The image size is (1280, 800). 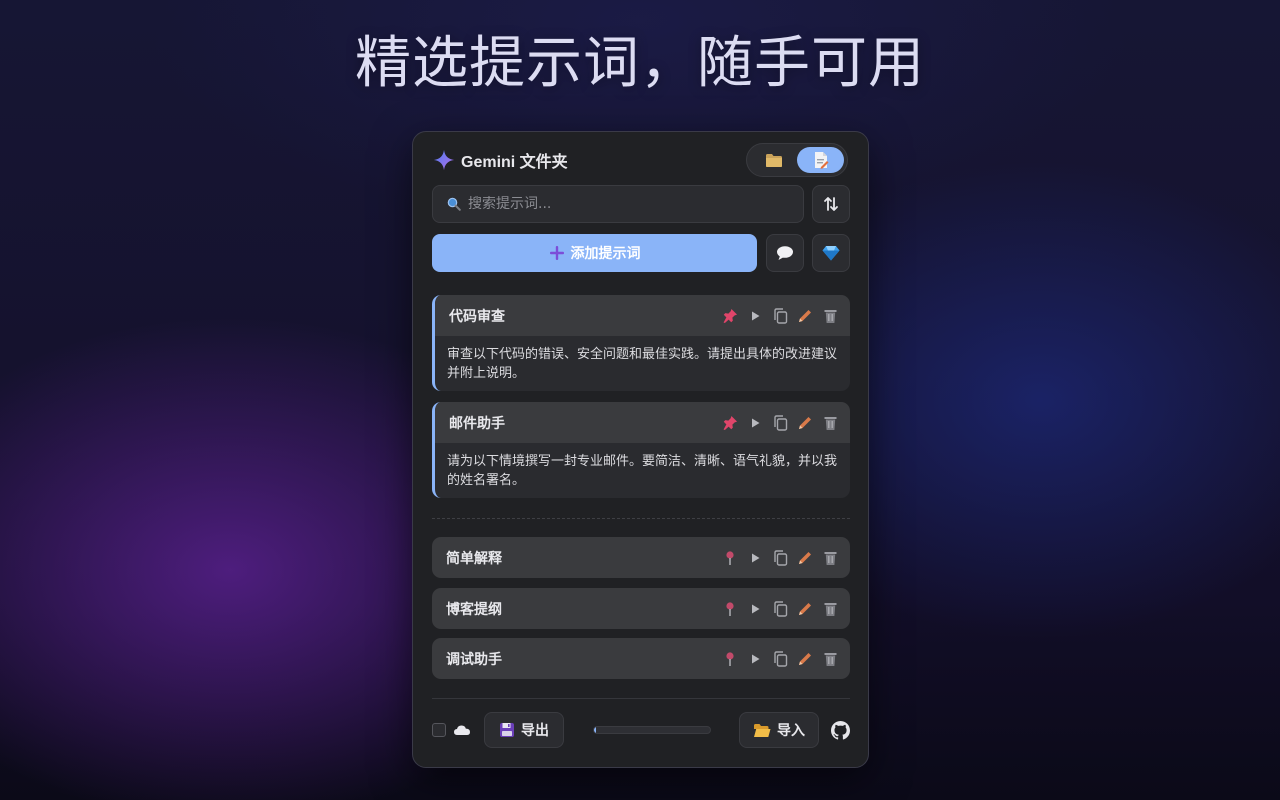 I want to click on import-button: 导入, so click(x=779, y=730).